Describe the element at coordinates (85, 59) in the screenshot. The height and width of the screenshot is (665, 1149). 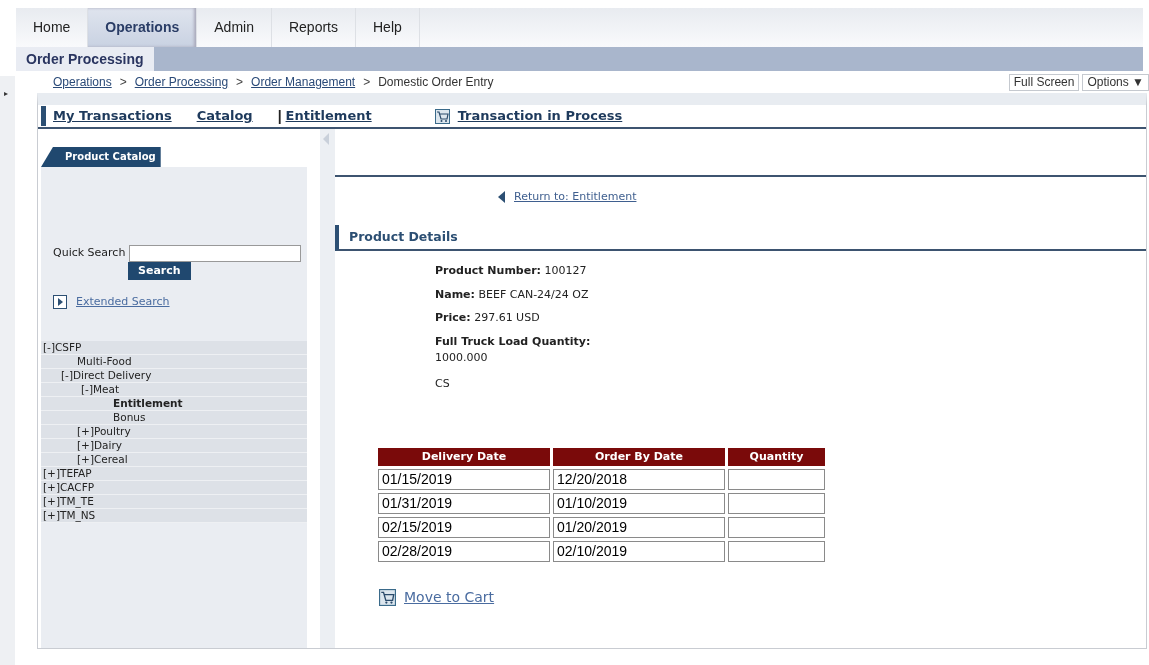
I see `sub-tab: Order Processing` at that location.